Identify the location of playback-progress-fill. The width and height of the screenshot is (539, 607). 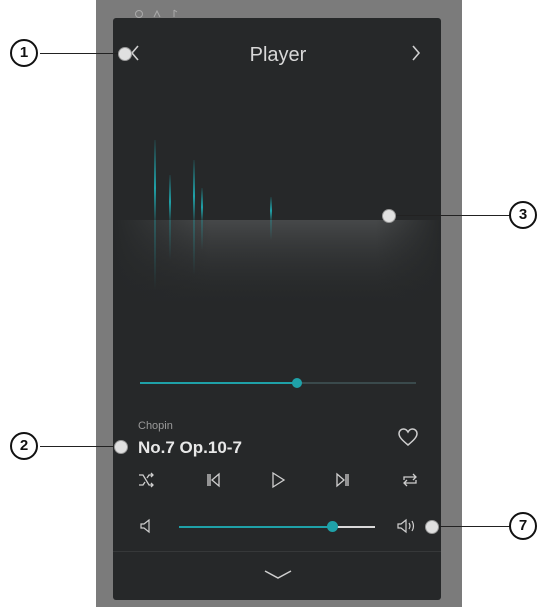
(219, 383).